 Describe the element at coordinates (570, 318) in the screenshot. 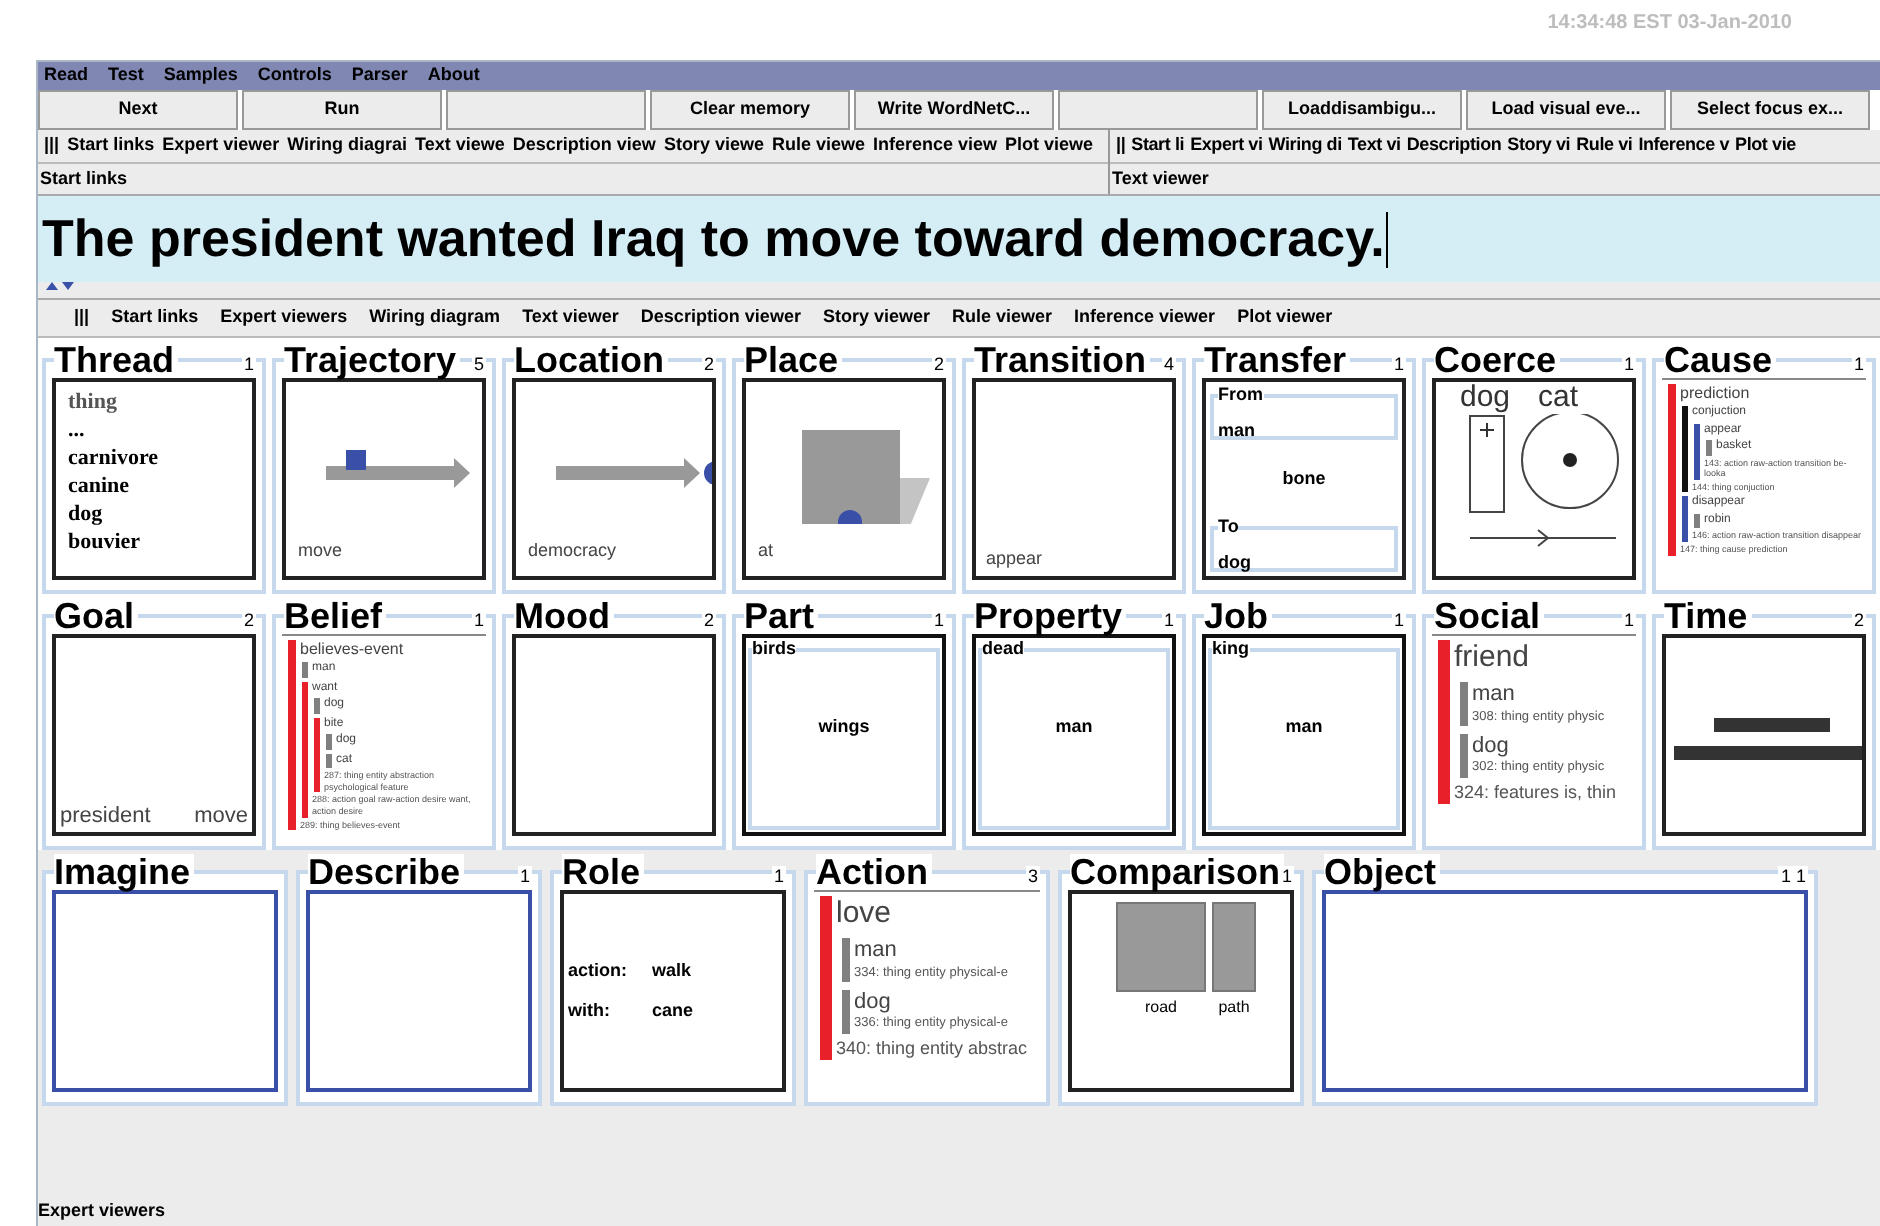

I see `viewer-tab: Text viewer` at that location.